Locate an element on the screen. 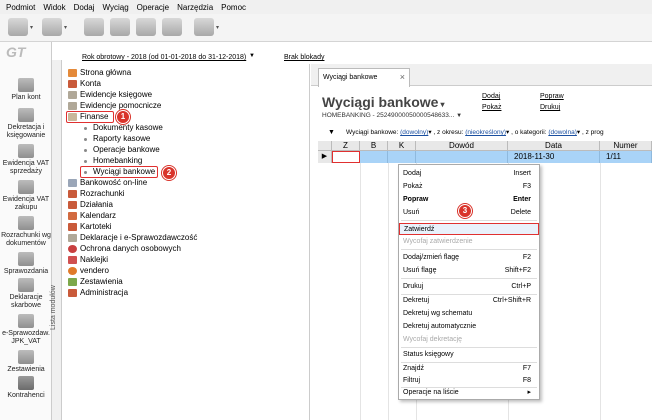 The width and height of the screenshot is (652, 420). report-icon is located at coordinates (72, 282).